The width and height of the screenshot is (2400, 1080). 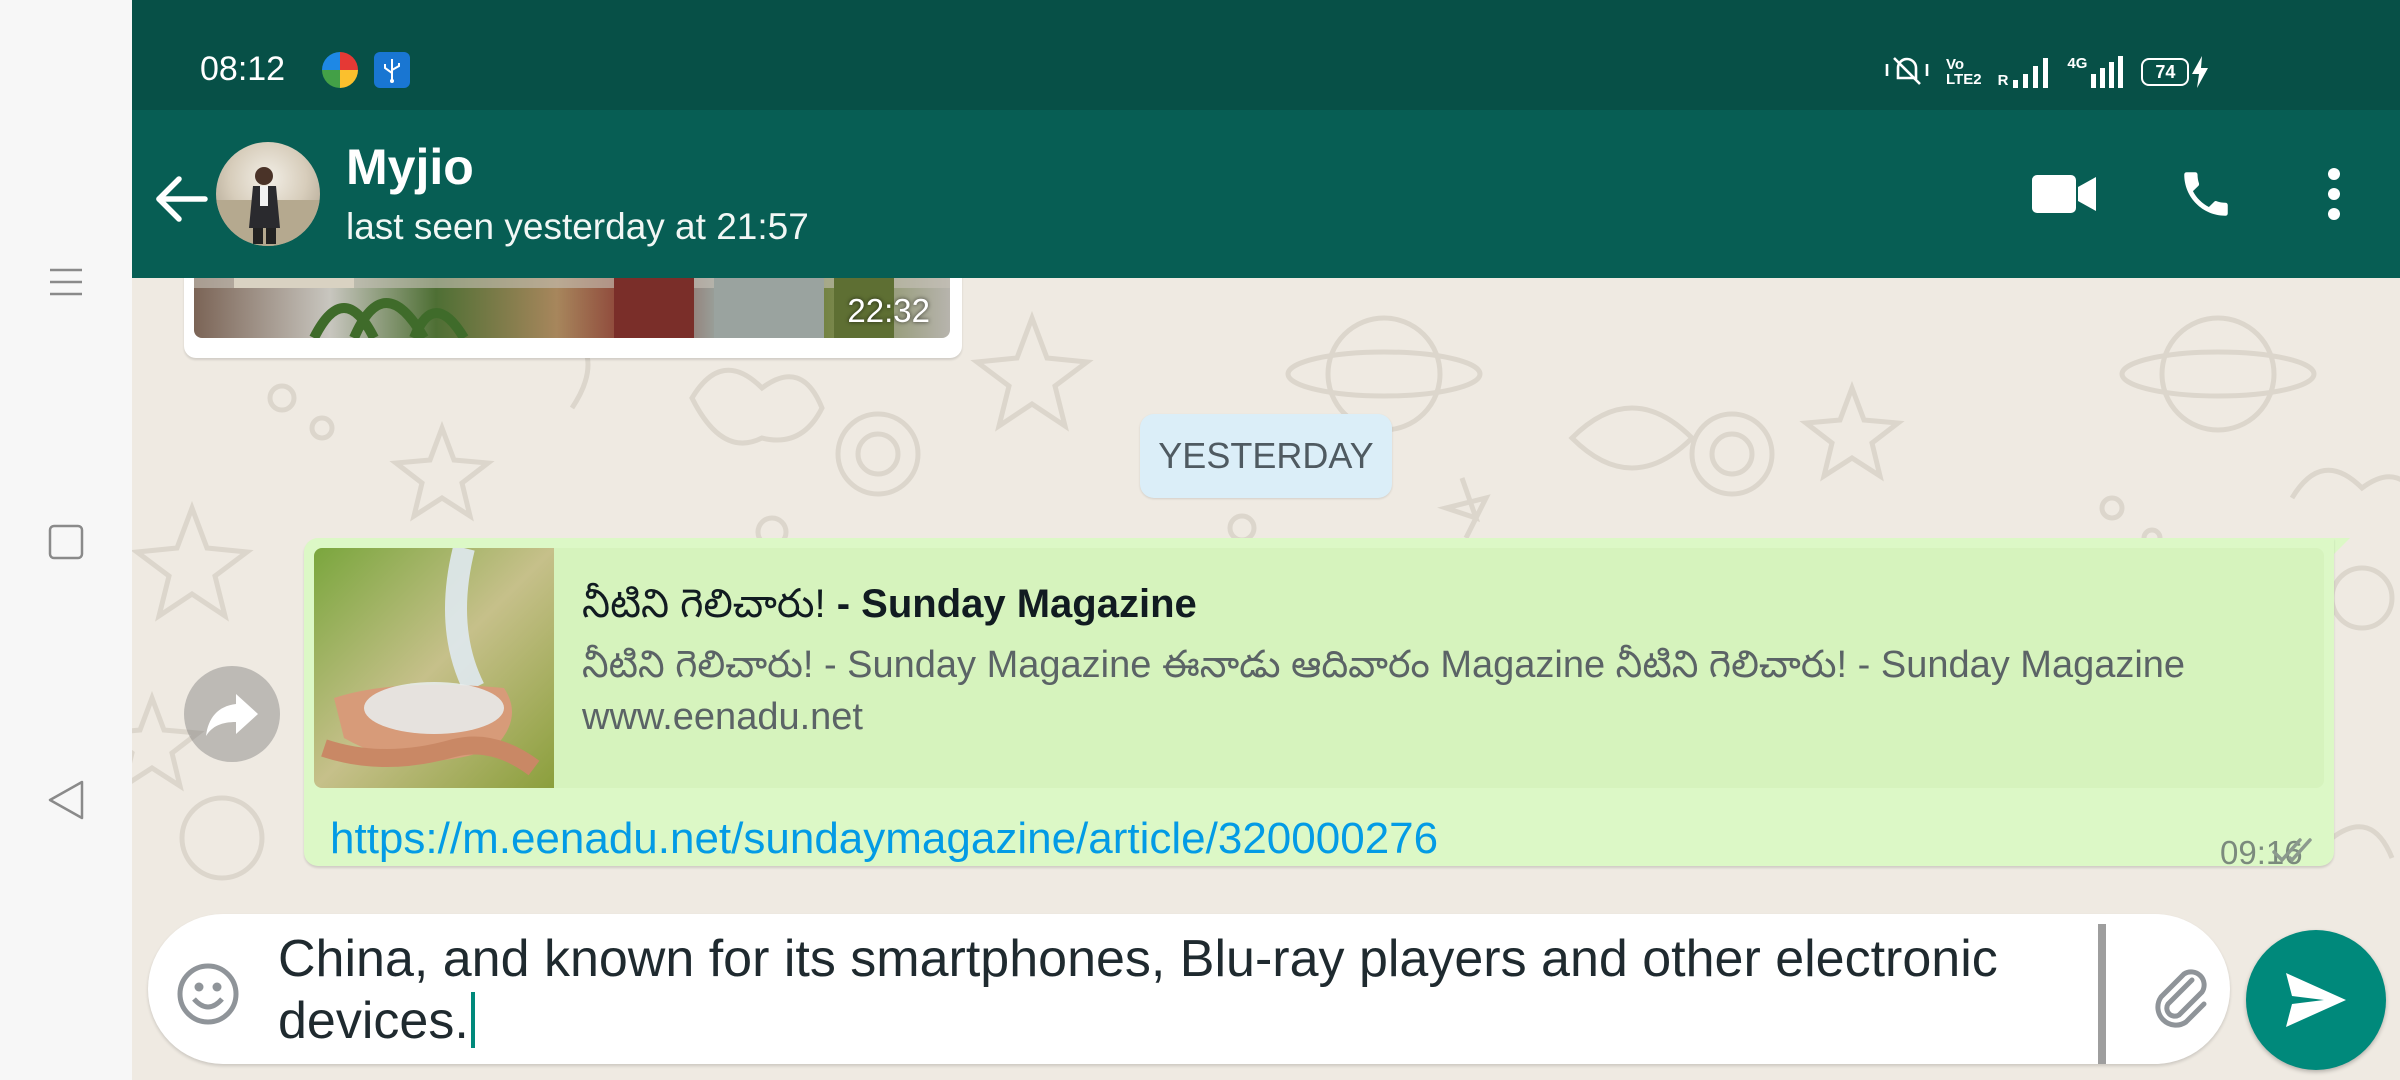 I want to click on status-indicators: Vo LTE2 R 4G 74, so click(x=2046, y=72).